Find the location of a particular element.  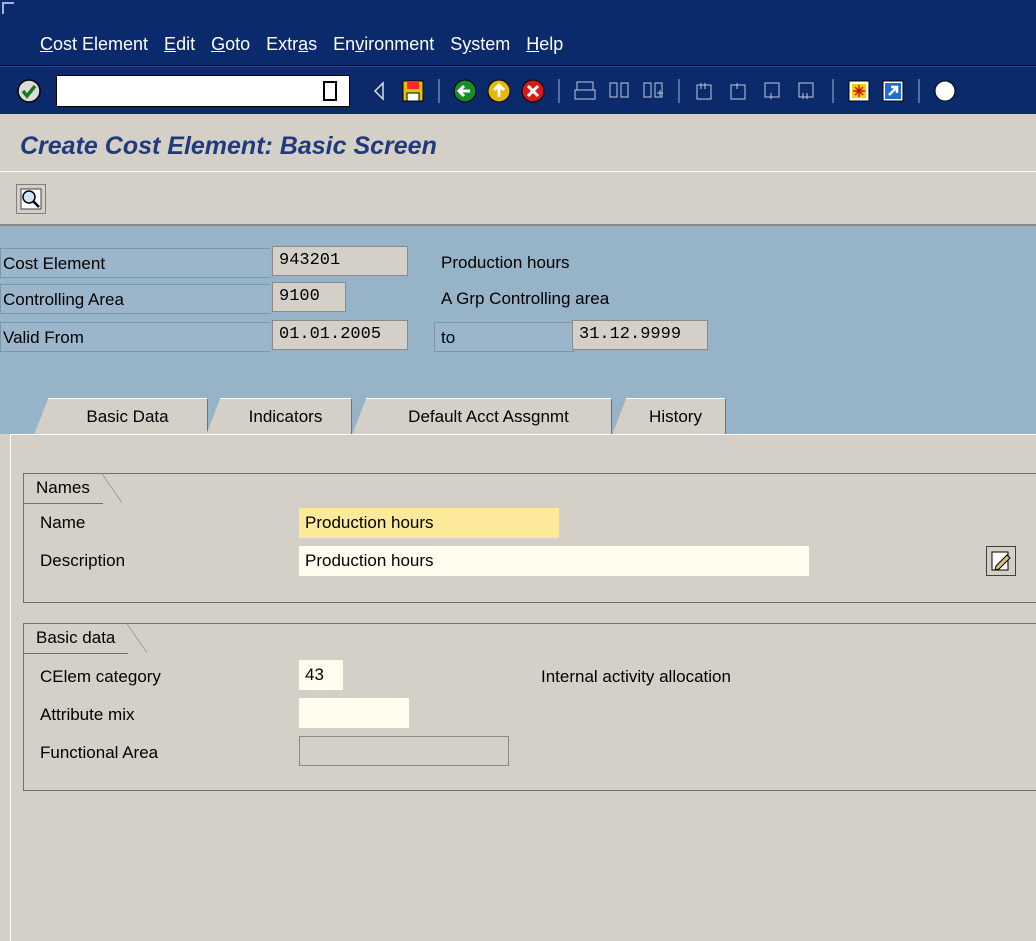

valid-to-field: 31.12.9999 is located at coordinates (640, 335).